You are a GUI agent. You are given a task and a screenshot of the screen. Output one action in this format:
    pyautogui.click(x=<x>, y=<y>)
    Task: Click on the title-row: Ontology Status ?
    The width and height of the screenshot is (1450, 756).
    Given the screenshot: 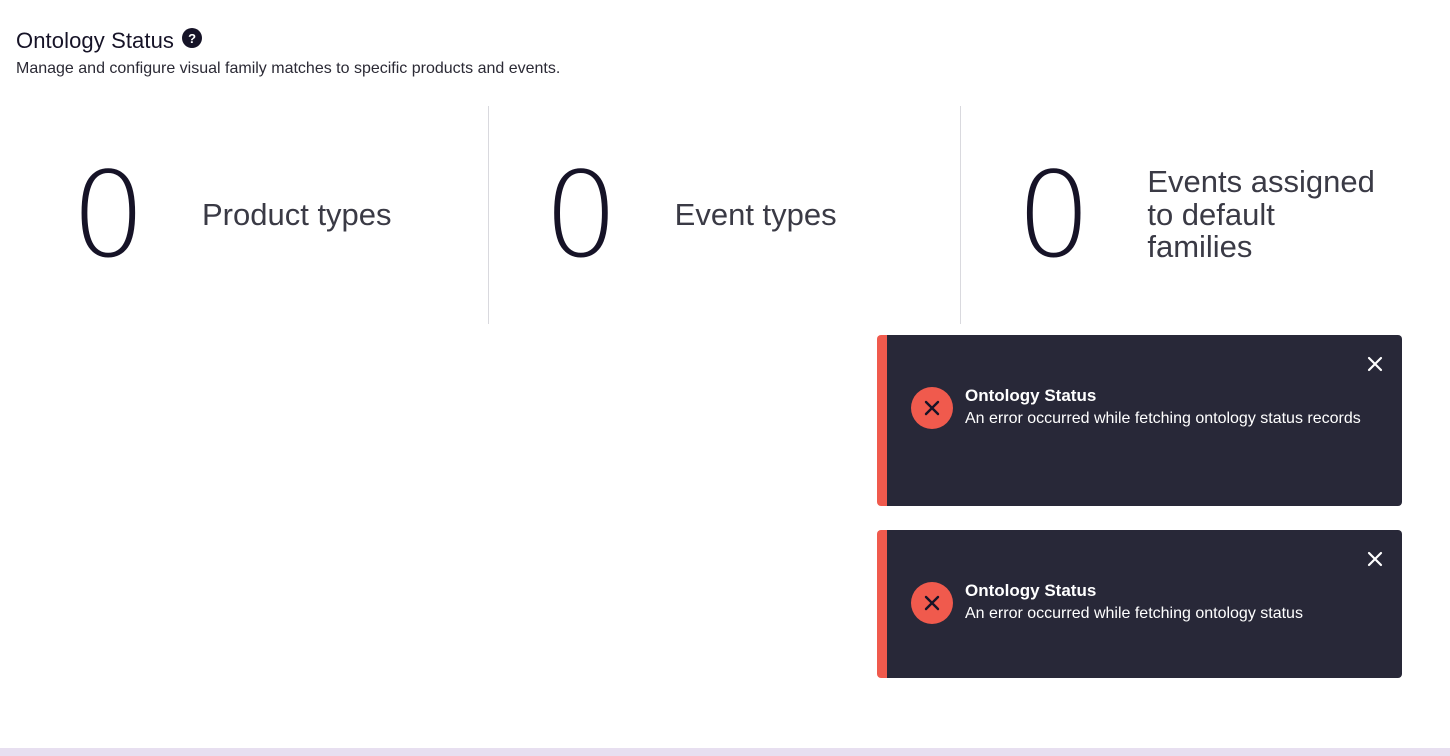 What is the action you would take?
    pyautogui.click(x=288, y=41)
    